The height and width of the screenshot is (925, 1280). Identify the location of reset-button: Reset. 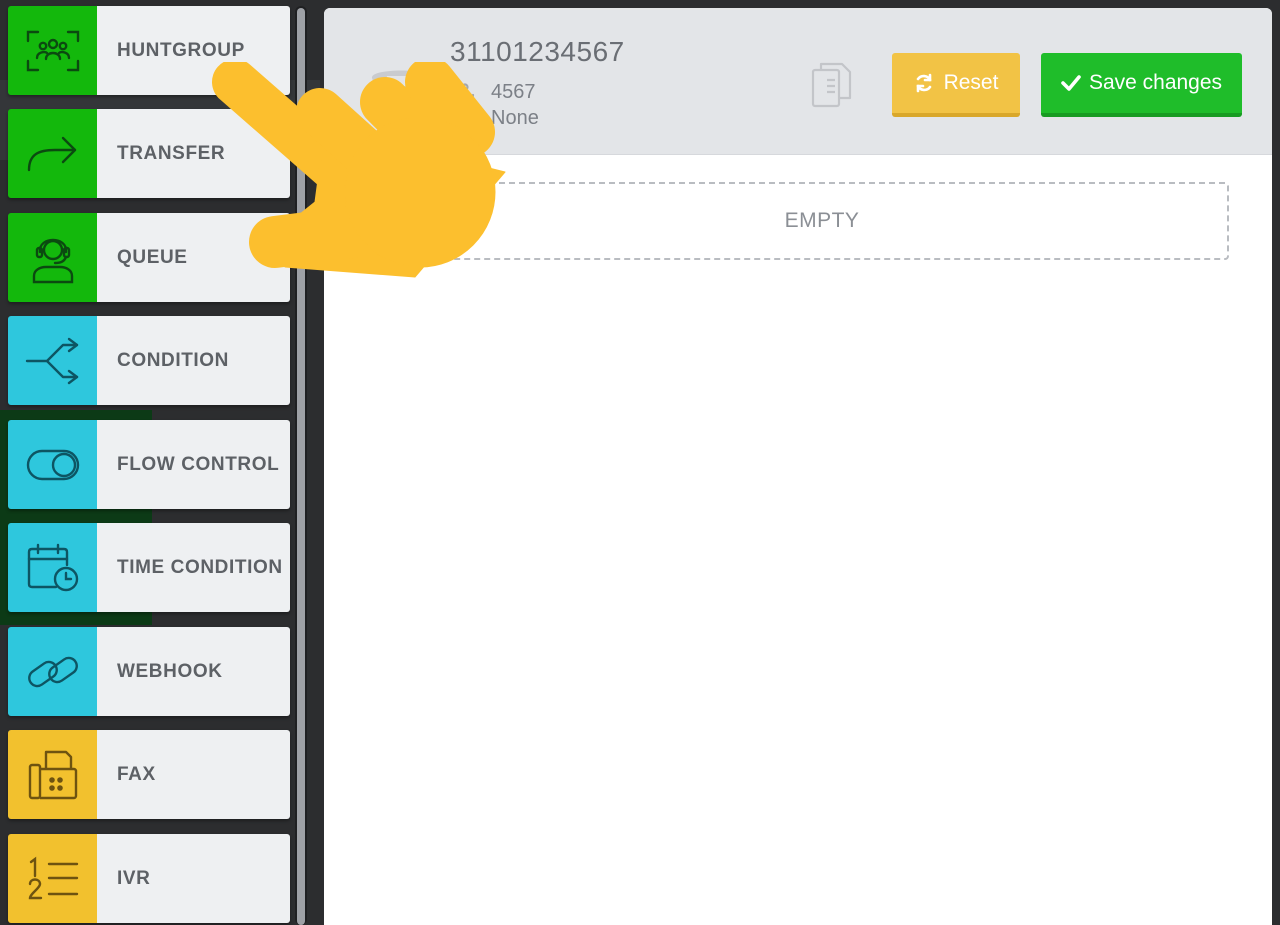
(956, 85).